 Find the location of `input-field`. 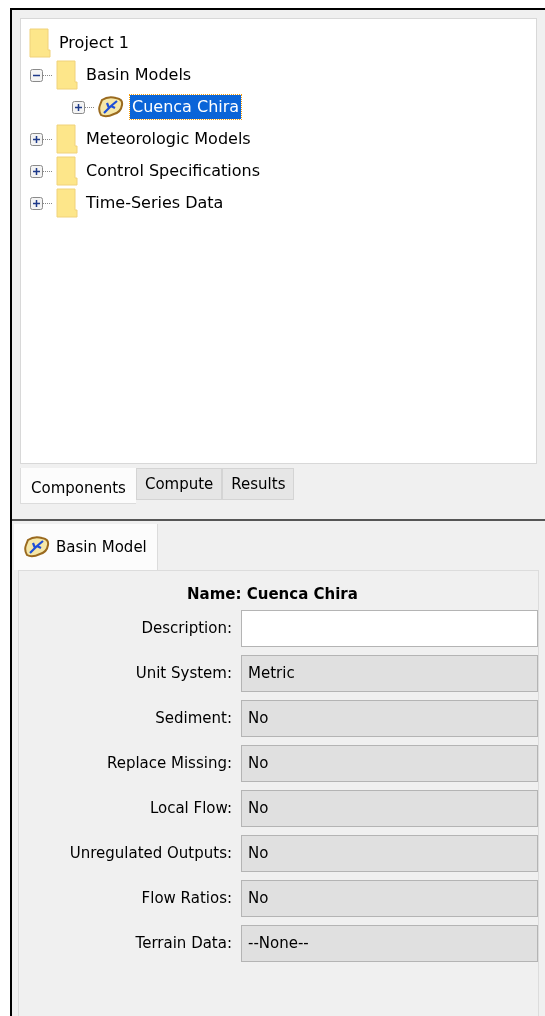

input-field is located at coordinates (389, 628).